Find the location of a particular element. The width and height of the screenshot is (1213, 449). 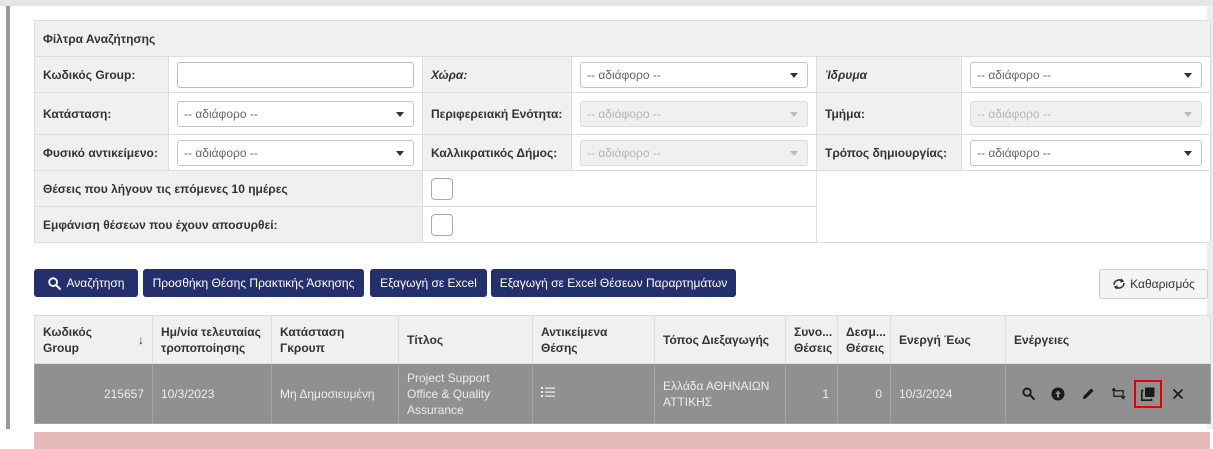

row-modified-date: 10/3/2023 is located at coordinates (212, 393).